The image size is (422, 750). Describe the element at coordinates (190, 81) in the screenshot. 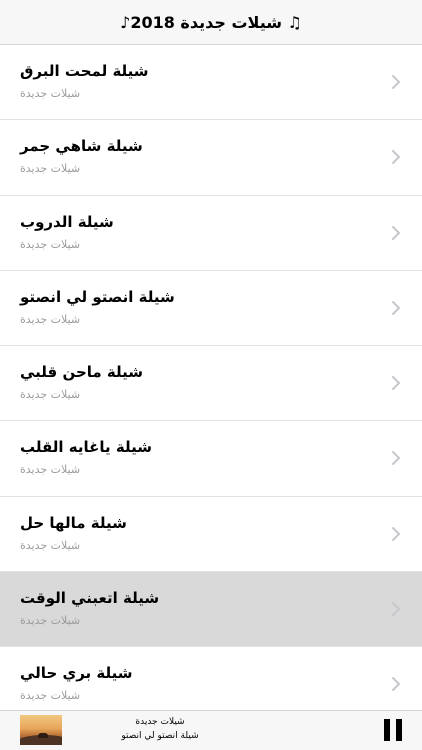

I see `list-item-texts: شيلة لمحت البرق شيلات جديدة` at that location.